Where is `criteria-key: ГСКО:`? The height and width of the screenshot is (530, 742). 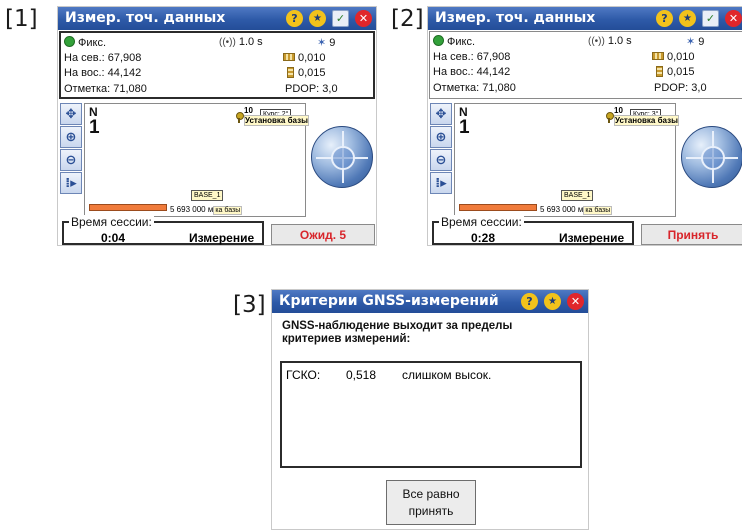 criteria-key: ГСКО: is located at coordinates (303, 375).